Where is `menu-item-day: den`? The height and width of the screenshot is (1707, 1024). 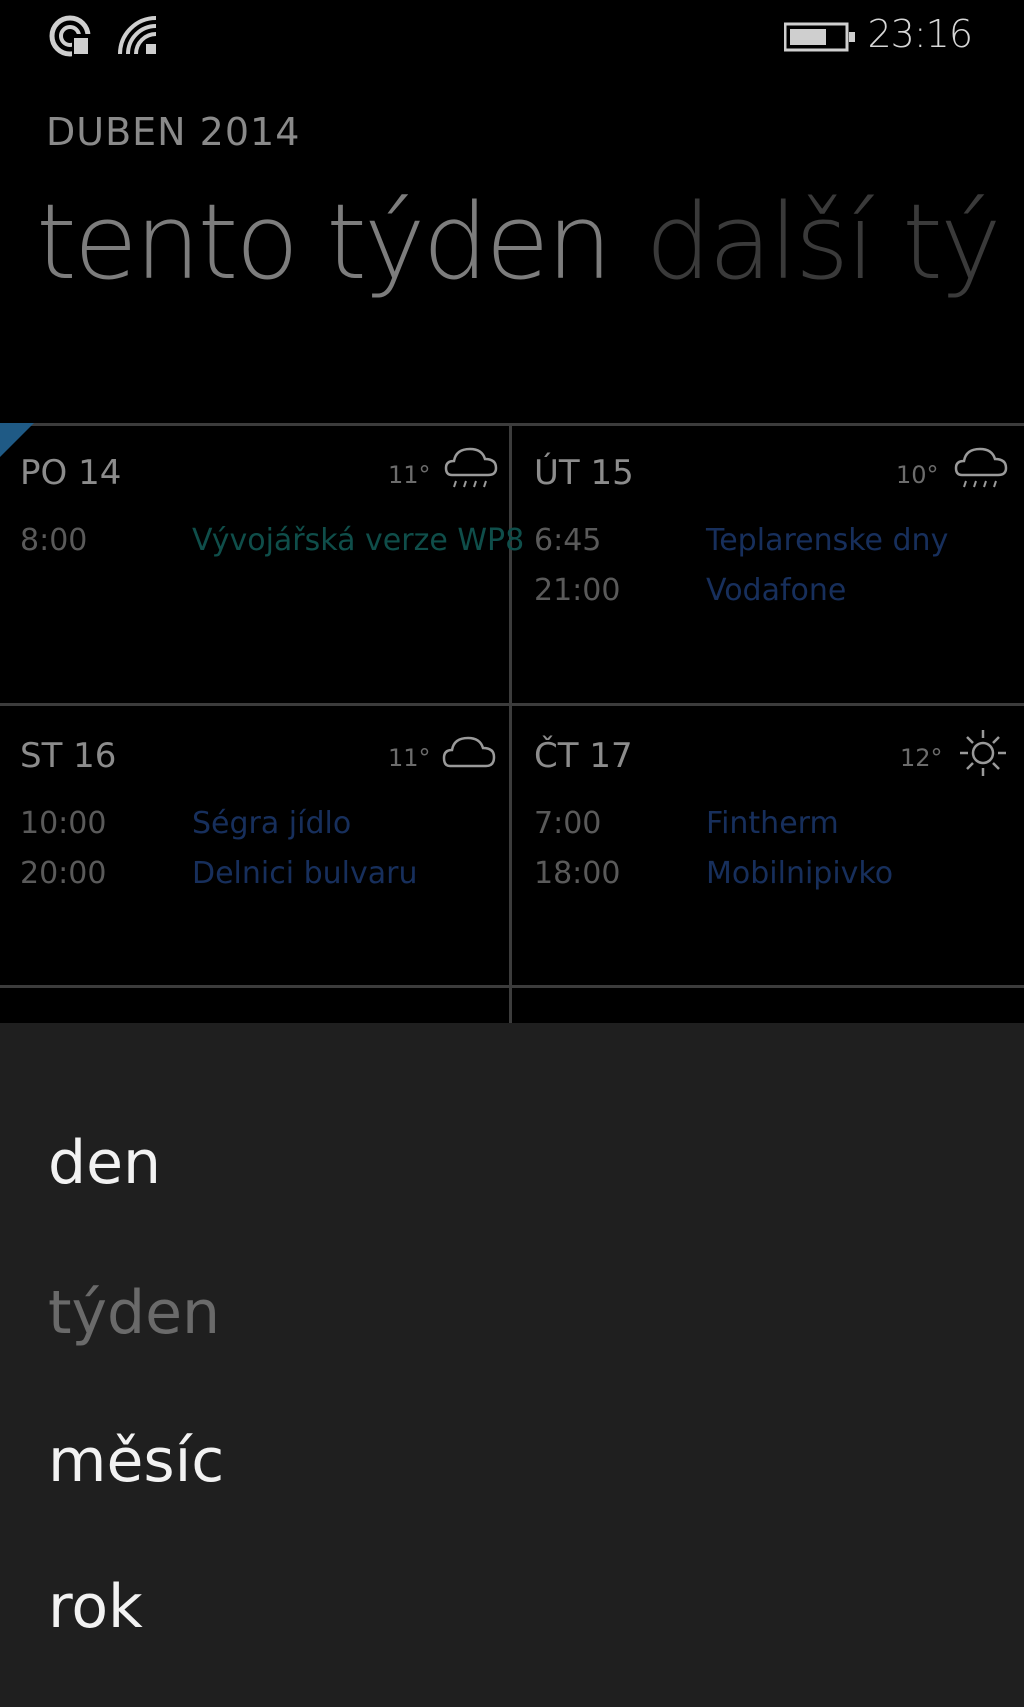 menu-item-day: den is located at coordinates (104, 1163).